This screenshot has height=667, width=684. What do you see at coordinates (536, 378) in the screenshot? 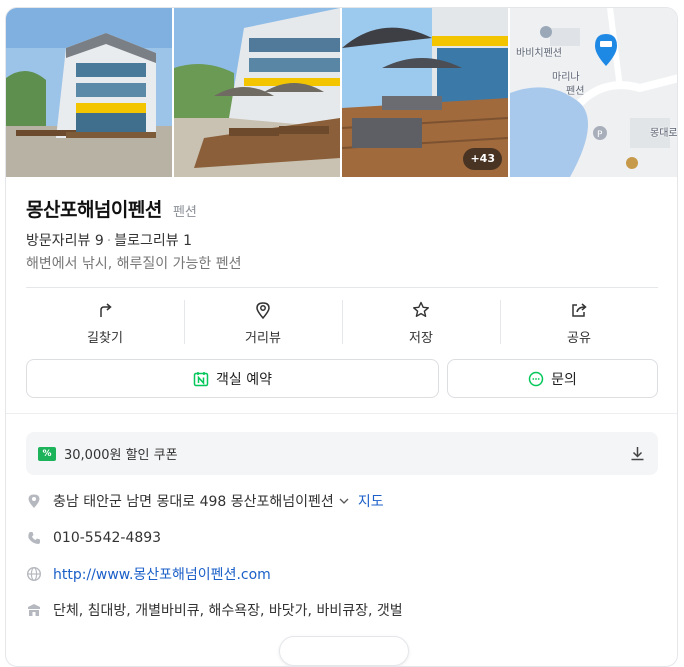
I see `talk-bubble-icon` at bounding box center [536, 378].